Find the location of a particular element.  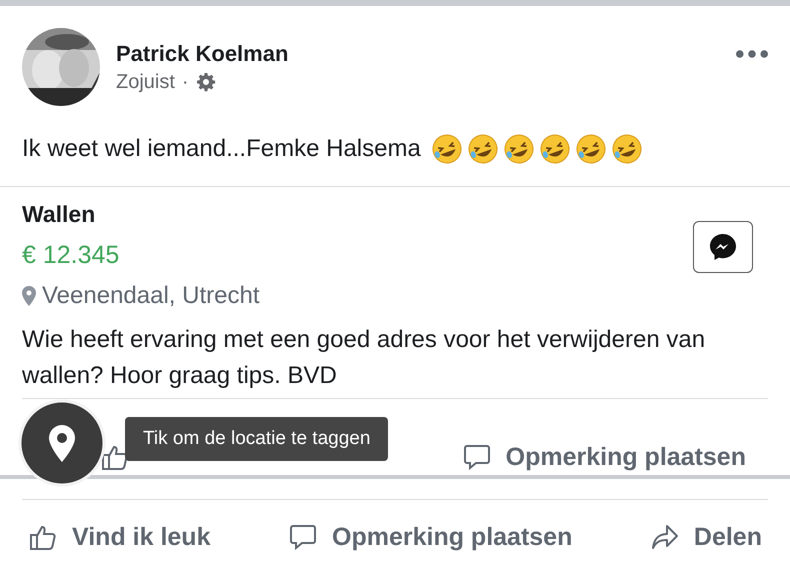

more-options-icon is located at coordinates (752, 54).